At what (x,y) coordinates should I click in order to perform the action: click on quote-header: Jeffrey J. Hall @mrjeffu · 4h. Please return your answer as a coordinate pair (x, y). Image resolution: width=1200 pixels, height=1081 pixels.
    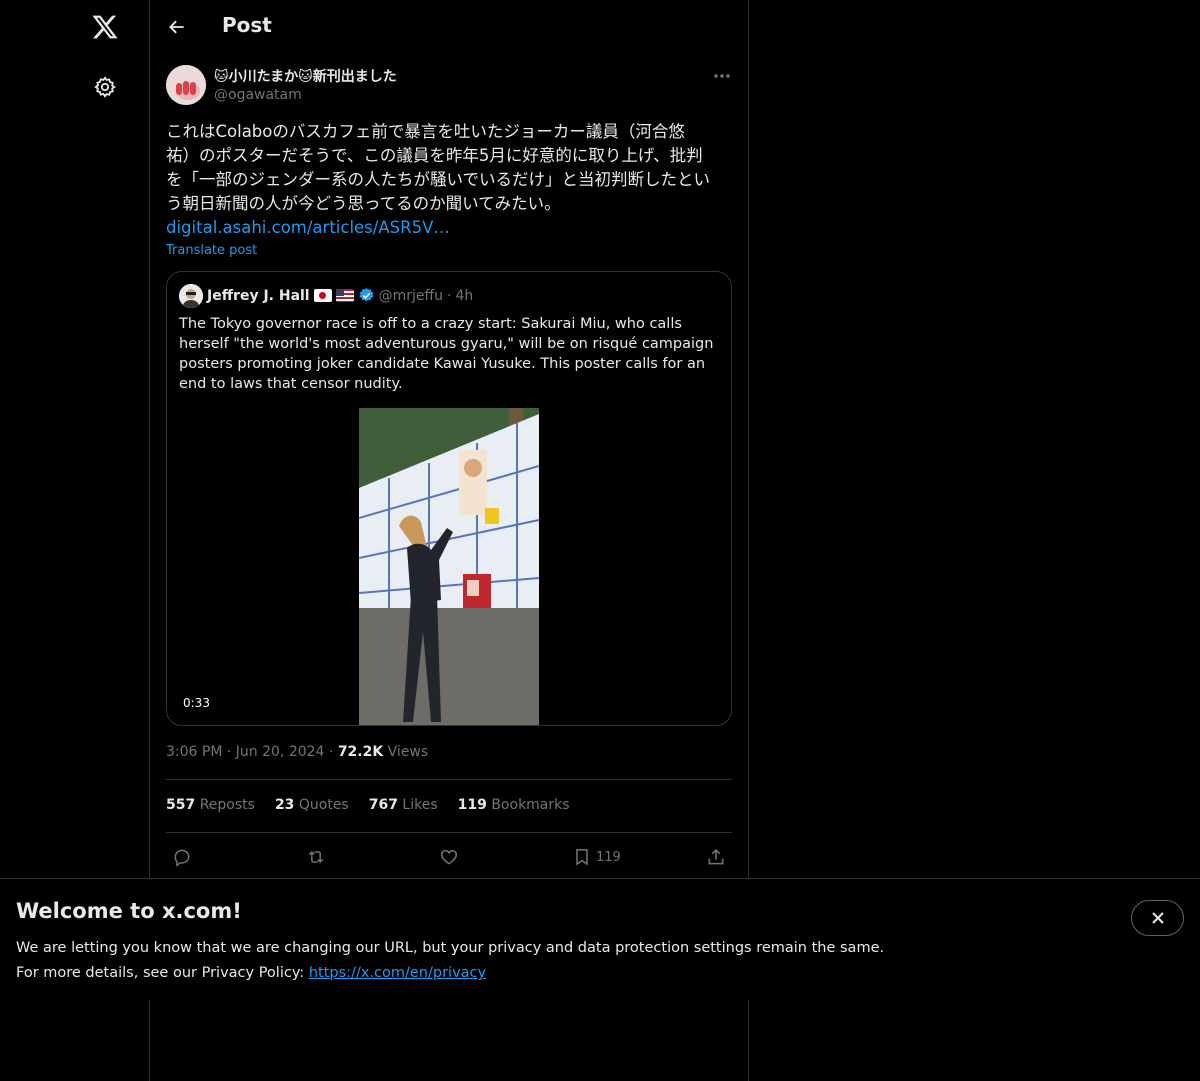
    Looking at the image, I should click on (340, 295).